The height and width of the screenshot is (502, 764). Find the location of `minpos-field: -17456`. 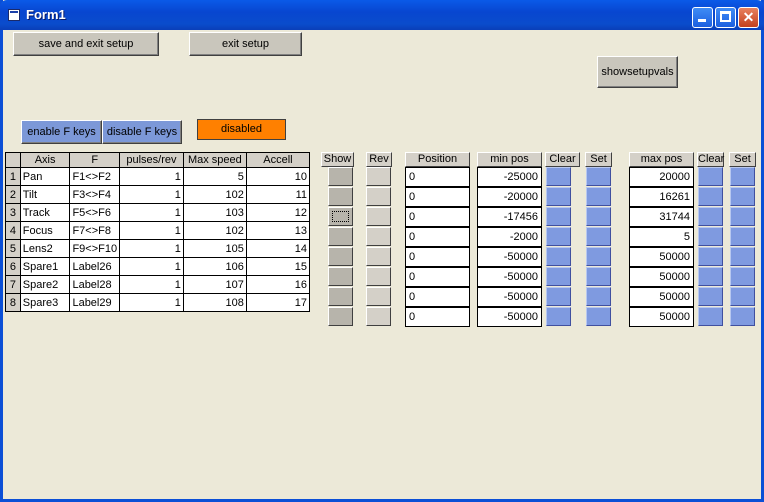

minpos-field: -17456 is located at coordinates (509, 217).